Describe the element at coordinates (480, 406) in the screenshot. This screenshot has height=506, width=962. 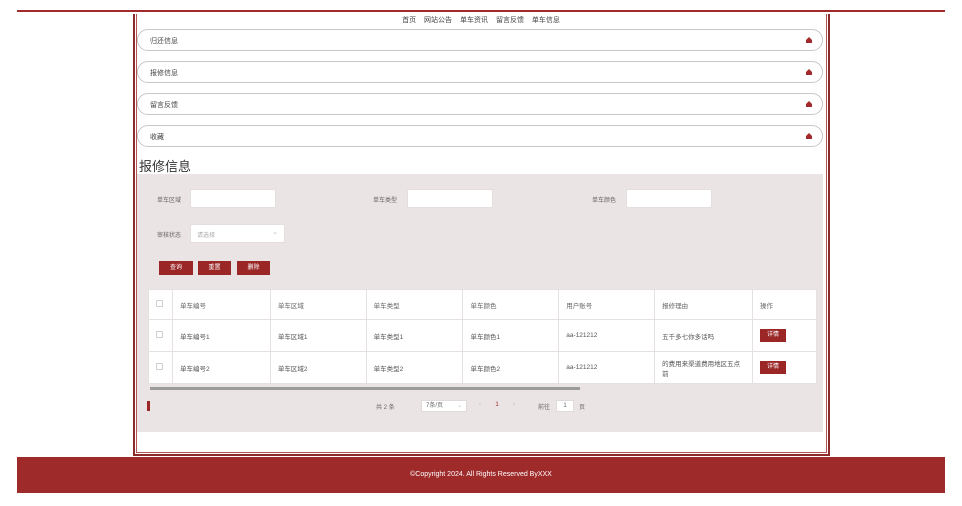
I see `prev-page-icon: ‹` at that location.